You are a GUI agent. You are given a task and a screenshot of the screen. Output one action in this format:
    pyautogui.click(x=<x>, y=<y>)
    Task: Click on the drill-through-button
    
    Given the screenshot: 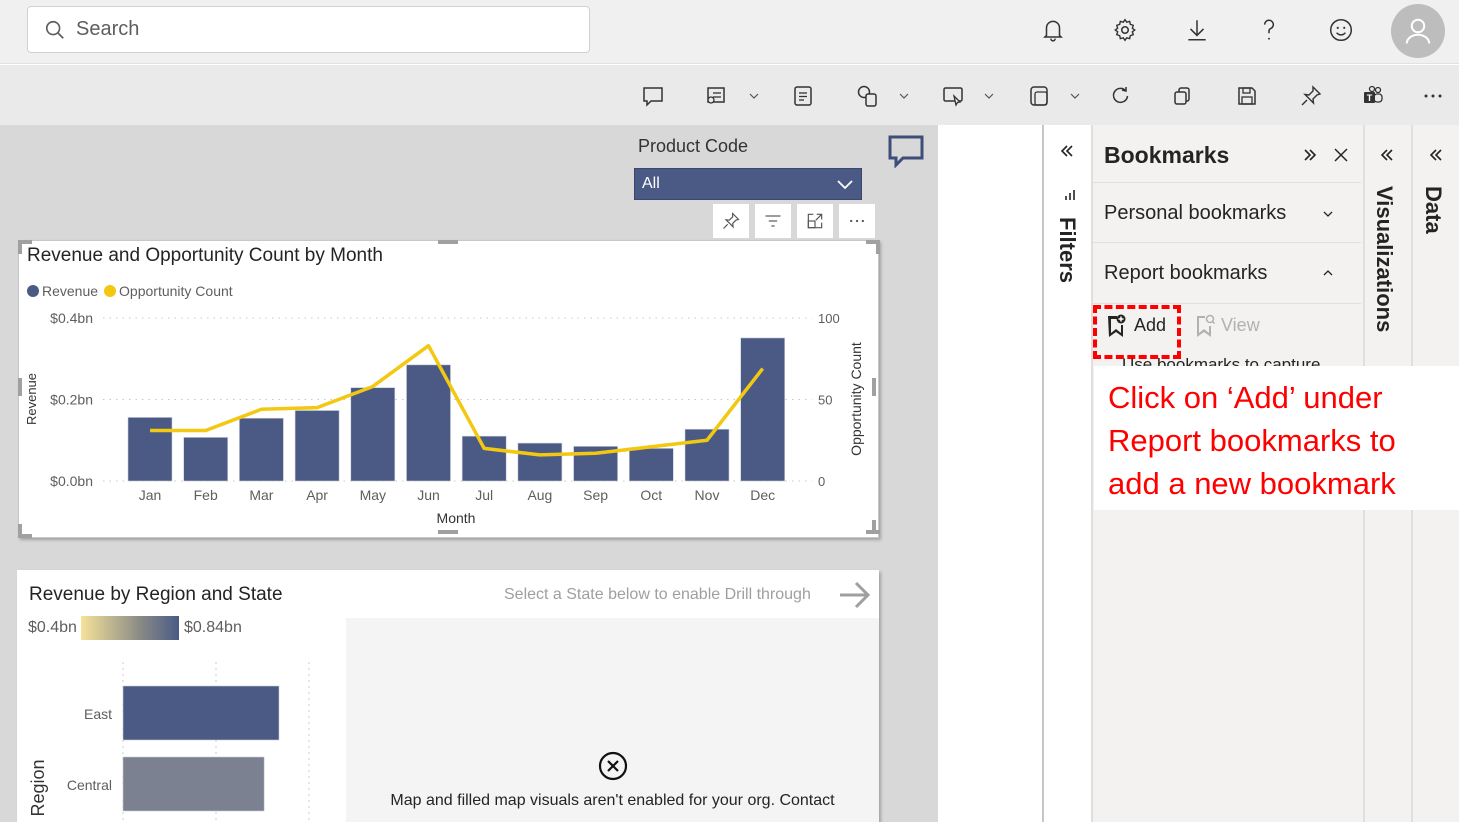 What is the action you would take?
    pyautogui.click(x=855, y=597)
    